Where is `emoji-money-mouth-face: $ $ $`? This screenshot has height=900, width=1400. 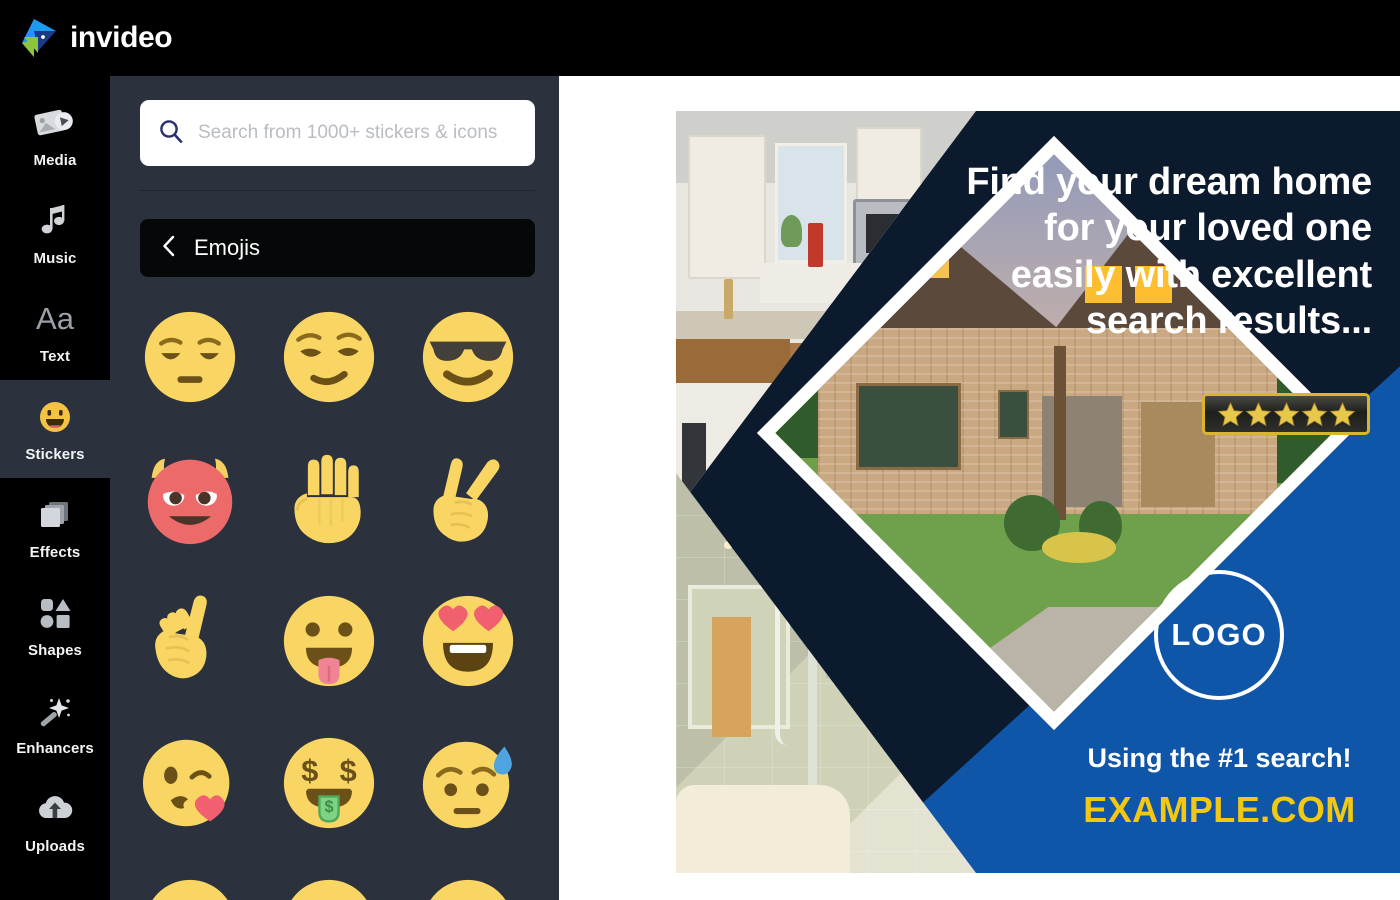 emoji-money-mouth-face: $ $ $ is located at coordinates (329, 783).